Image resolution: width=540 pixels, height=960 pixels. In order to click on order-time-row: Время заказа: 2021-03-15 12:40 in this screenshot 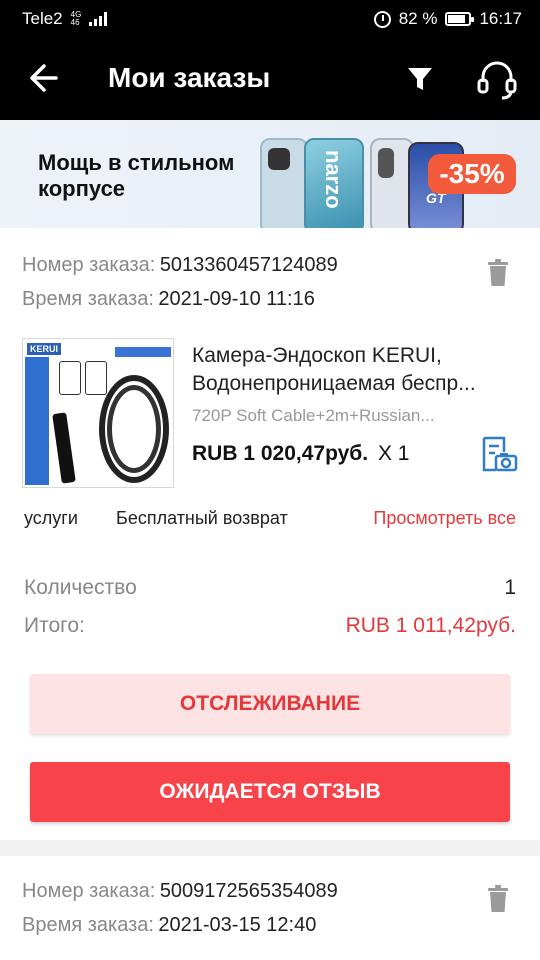, I will do `click(169, 925)`.